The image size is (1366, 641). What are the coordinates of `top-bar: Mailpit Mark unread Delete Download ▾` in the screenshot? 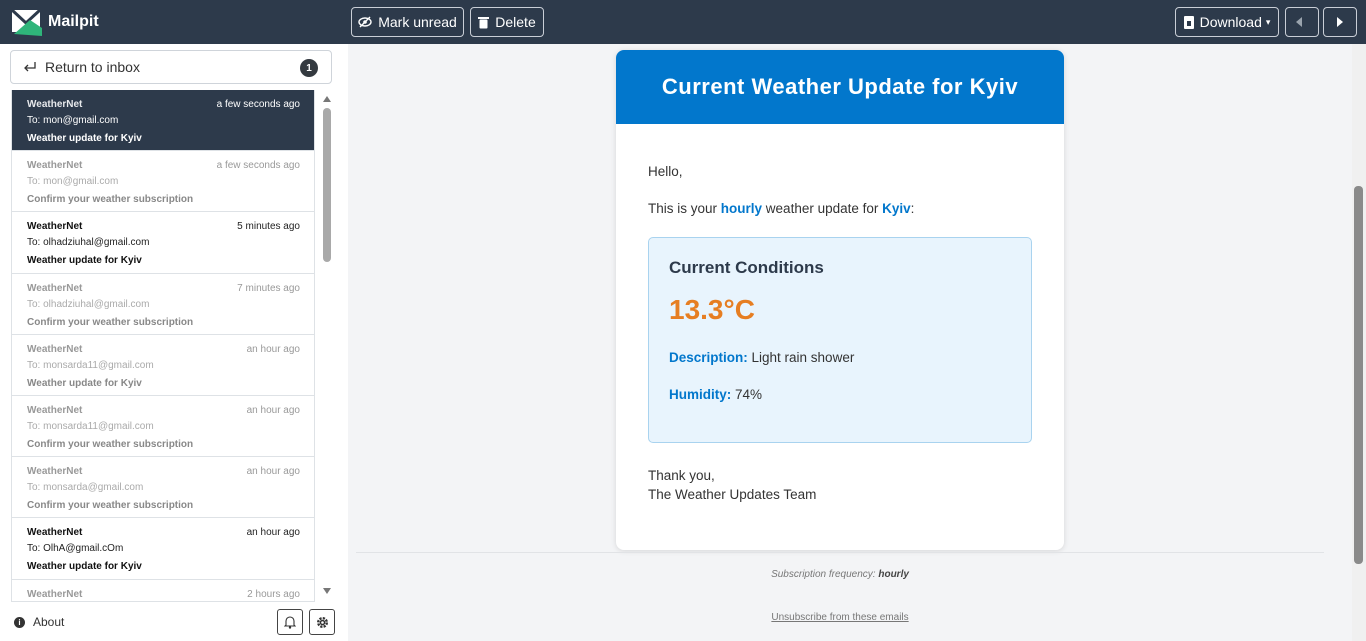 It's located at (683, 22).